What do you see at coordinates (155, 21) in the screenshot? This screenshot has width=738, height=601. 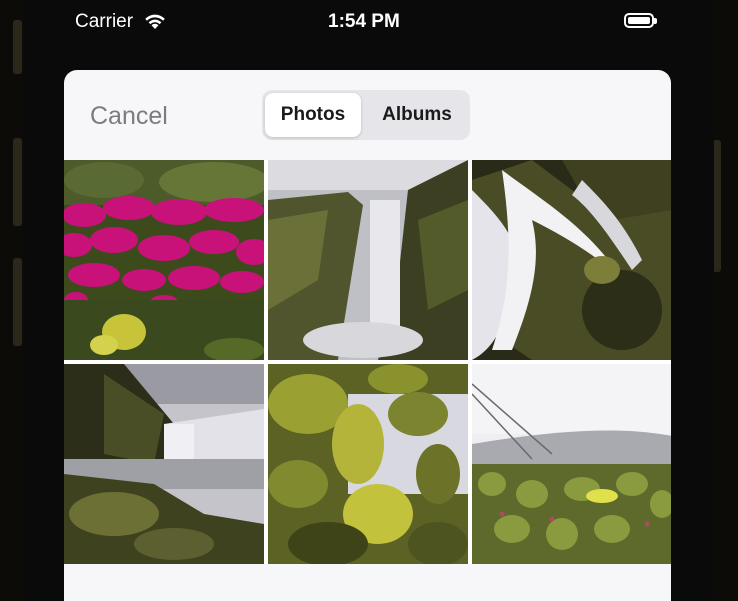 I see `wifi-icon` at bounding box center [155, 21].